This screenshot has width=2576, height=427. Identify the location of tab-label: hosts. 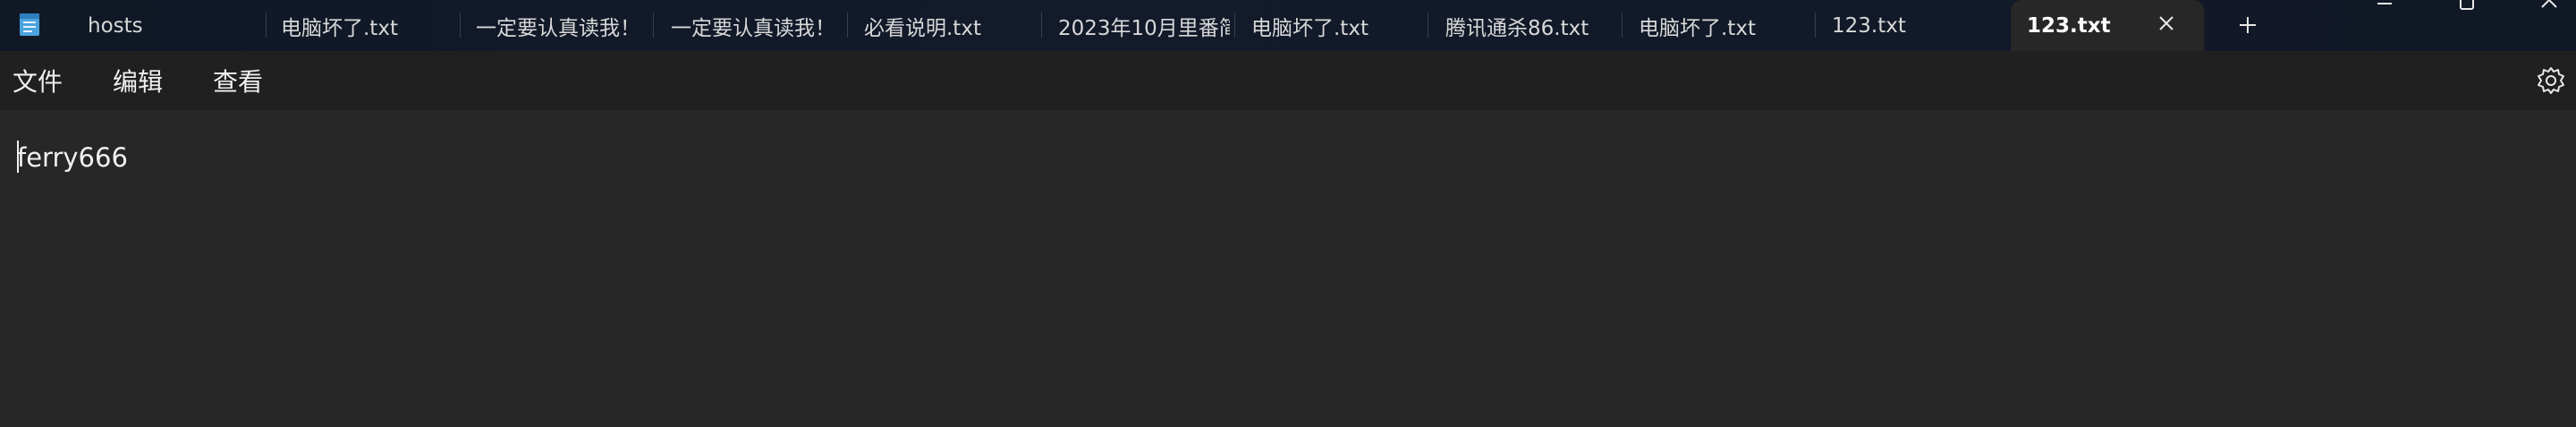
(115, 25).